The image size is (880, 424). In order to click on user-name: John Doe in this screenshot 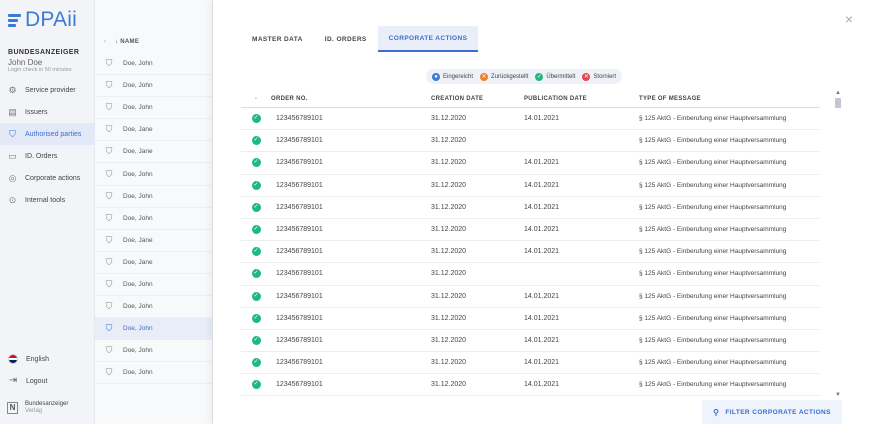, I will do `click(25, 62)`.